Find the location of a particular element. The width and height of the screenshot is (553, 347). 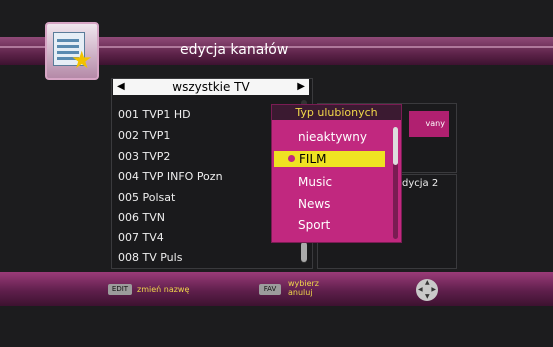

popup-option: Sport is located at coordinates (314, 225).